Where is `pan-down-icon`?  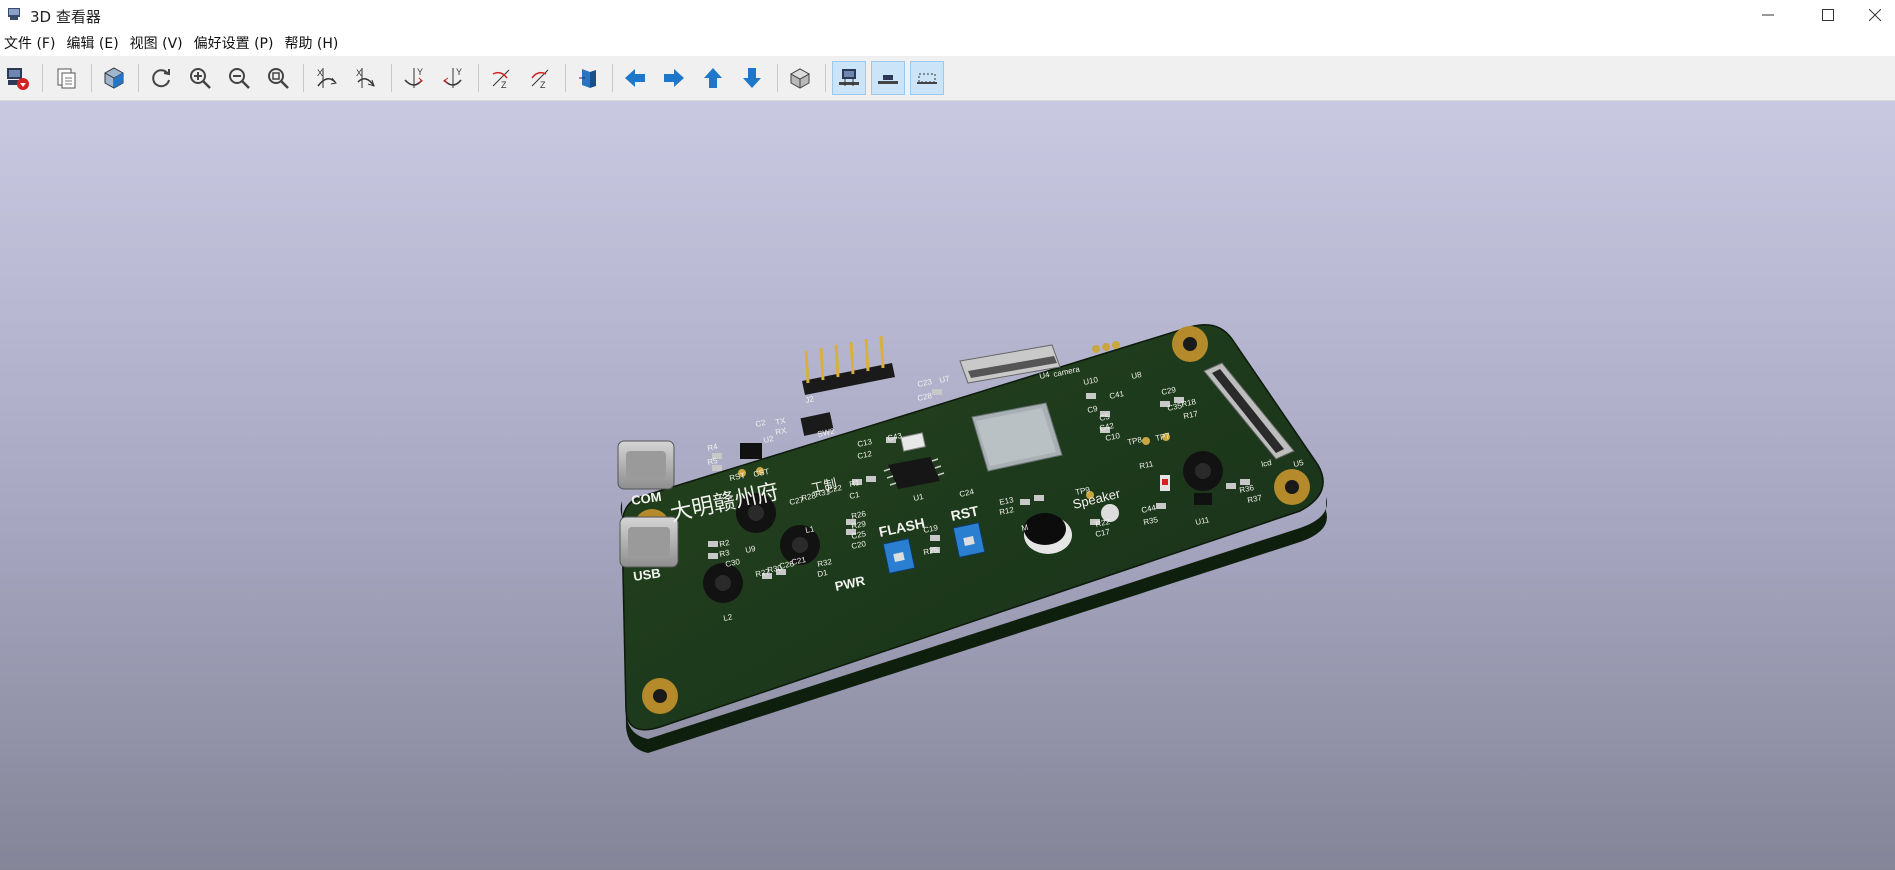
pan-down-icon is located at coordinates (752, 78).